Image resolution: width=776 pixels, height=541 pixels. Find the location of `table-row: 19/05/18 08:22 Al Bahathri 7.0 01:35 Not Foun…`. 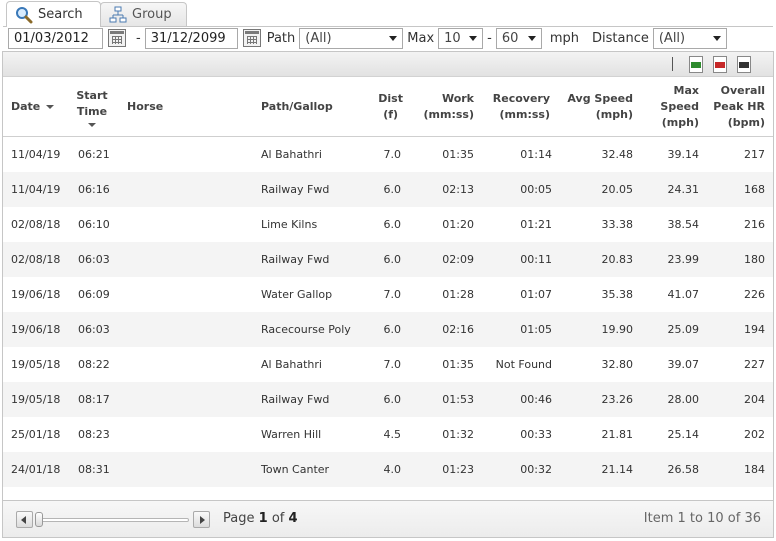

table-row: 19/05/18 08:22 Al Bahathri 7.0 01:35 Not Foun… is located at coordinates (388, 364).